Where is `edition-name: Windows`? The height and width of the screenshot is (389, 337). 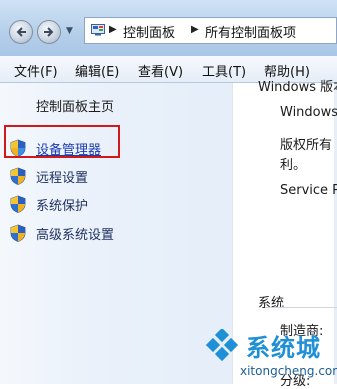
edition-name: Windows is located at coordinates (308, 112).